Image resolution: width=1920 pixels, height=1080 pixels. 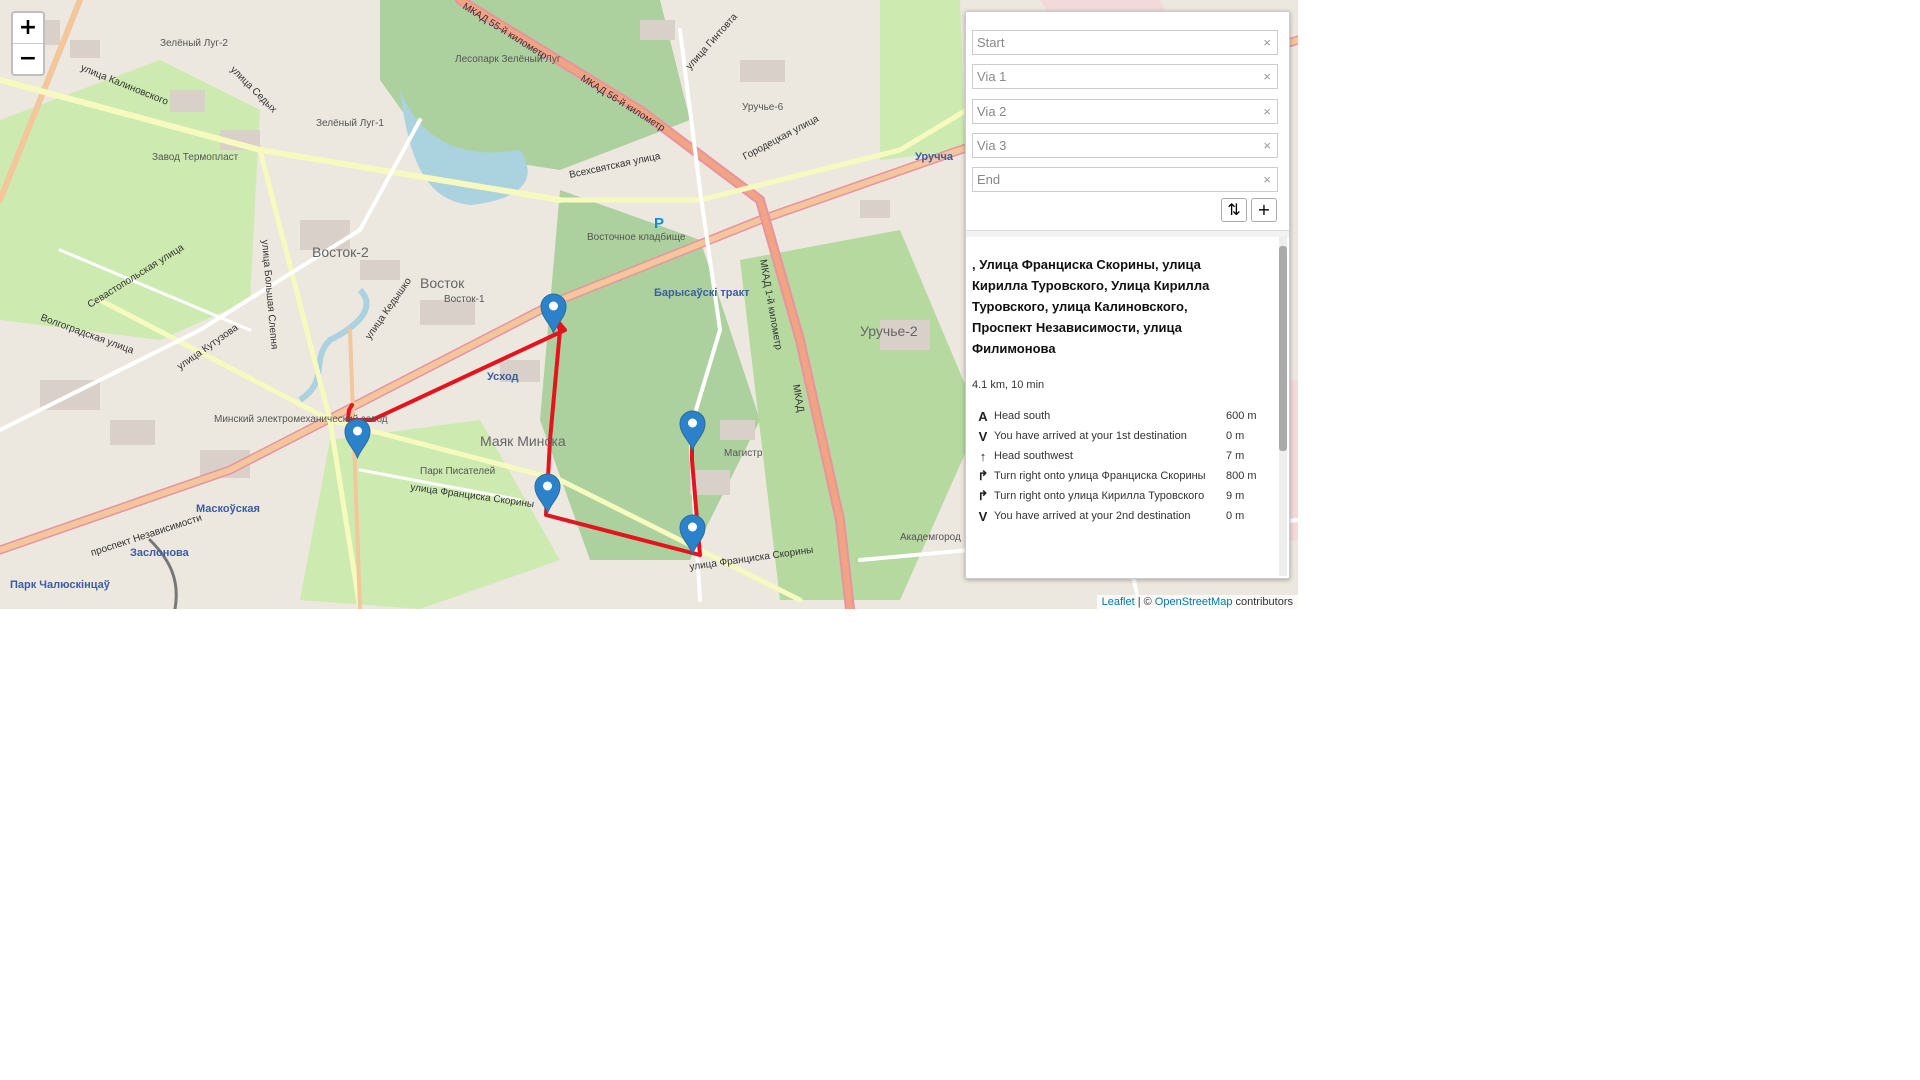 I want to click on straight-icon: ↑, so click(x=983, y=456).